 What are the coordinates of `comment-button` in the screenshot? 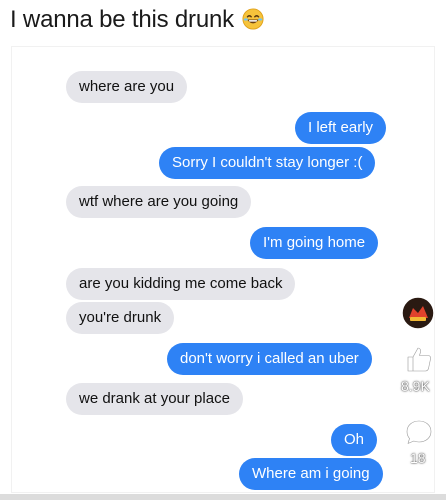 It's located at (419, 432).